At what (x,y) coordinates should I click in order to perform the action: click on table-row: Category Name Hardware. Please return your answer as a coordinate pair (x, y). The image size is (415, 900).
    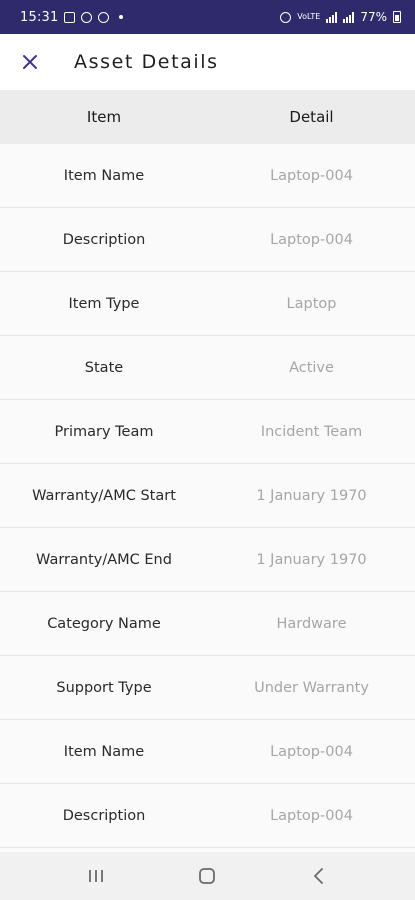
    Looking at the image, I should click on (207, 624).